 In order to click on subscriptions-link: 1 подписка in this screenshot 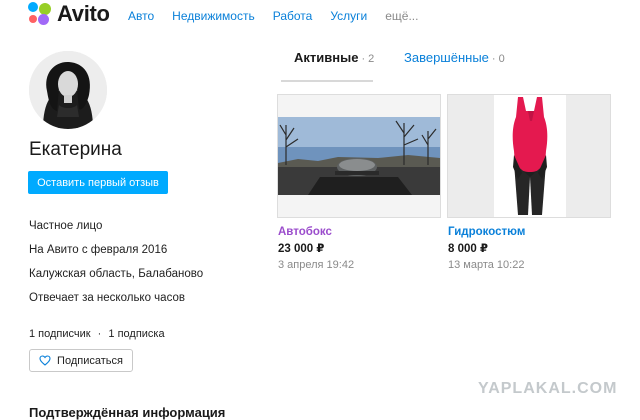, I will do `click(136, 334)`.